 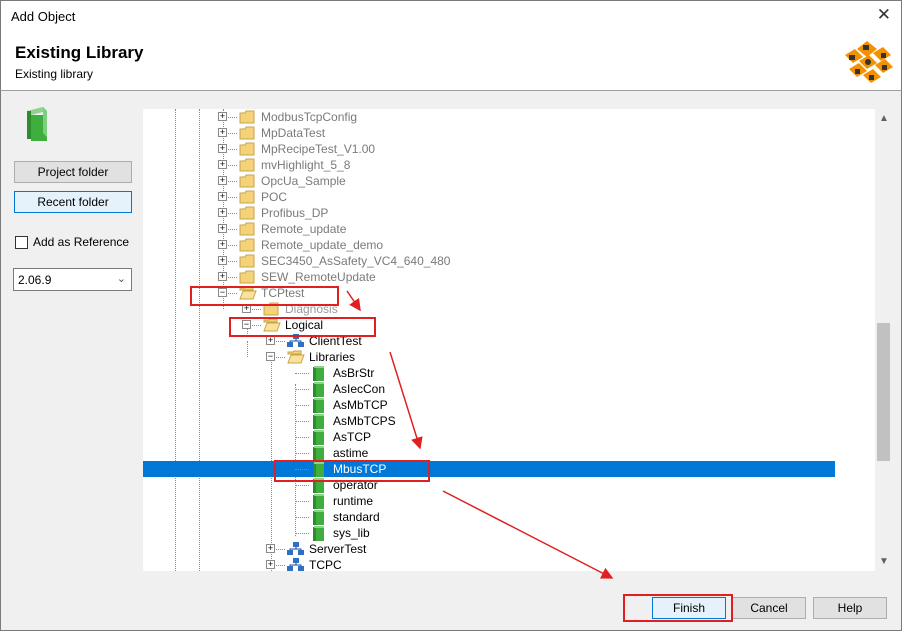 What do you see at coordinates (451, 61) in the screenshot?
I see `dialog-header: Existing Library Existing library` at bounding box center [451, 61].